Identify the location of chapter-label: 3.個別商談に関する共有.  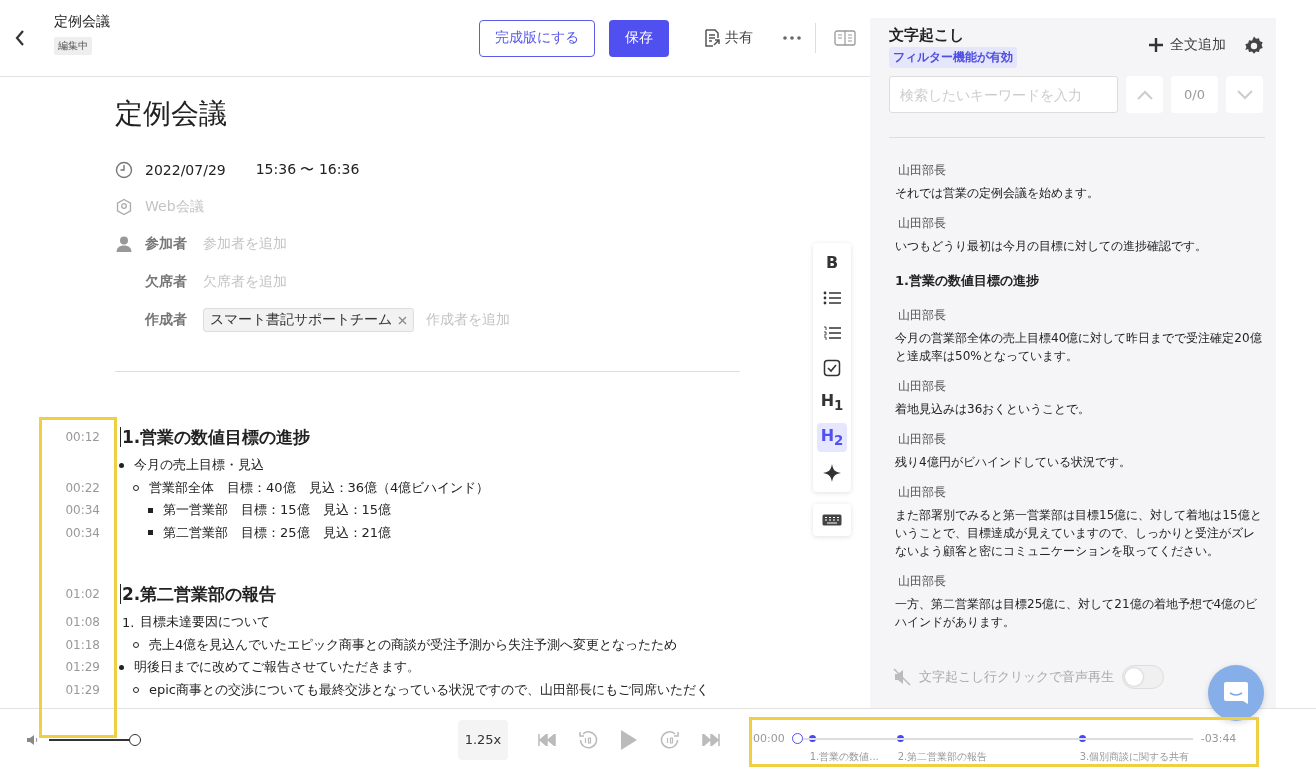
(1134, 756).